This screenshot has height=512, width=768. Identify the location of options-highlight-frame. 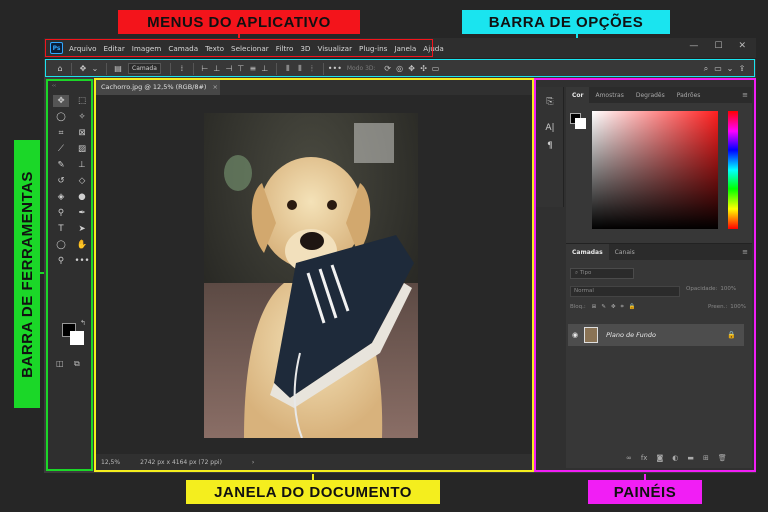
(400, 68).